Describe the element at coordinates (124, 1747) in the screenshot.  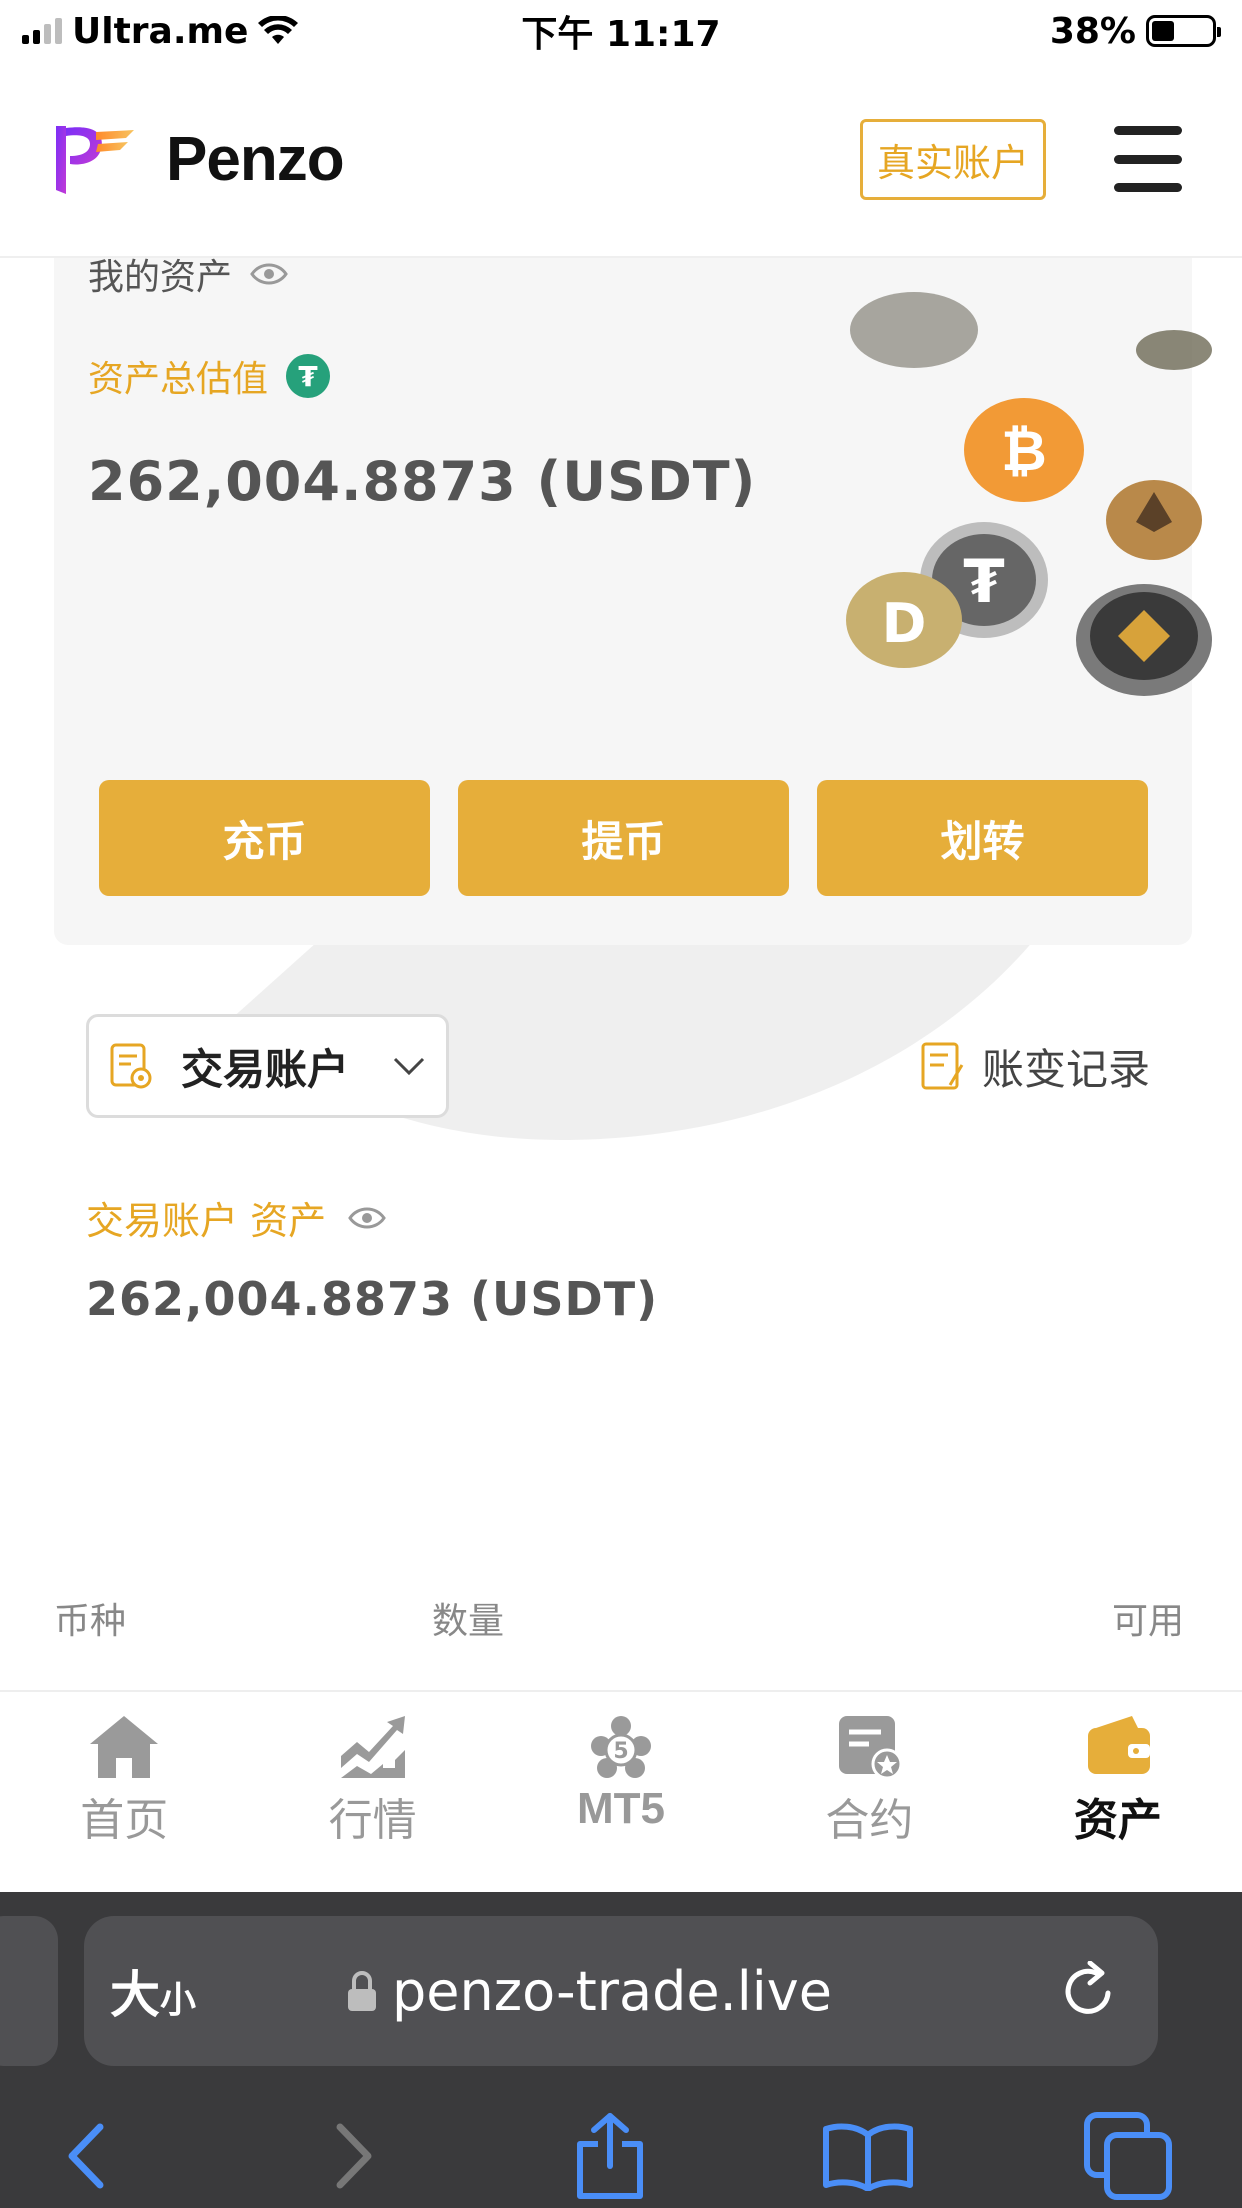
I see `home-icon` at that location.